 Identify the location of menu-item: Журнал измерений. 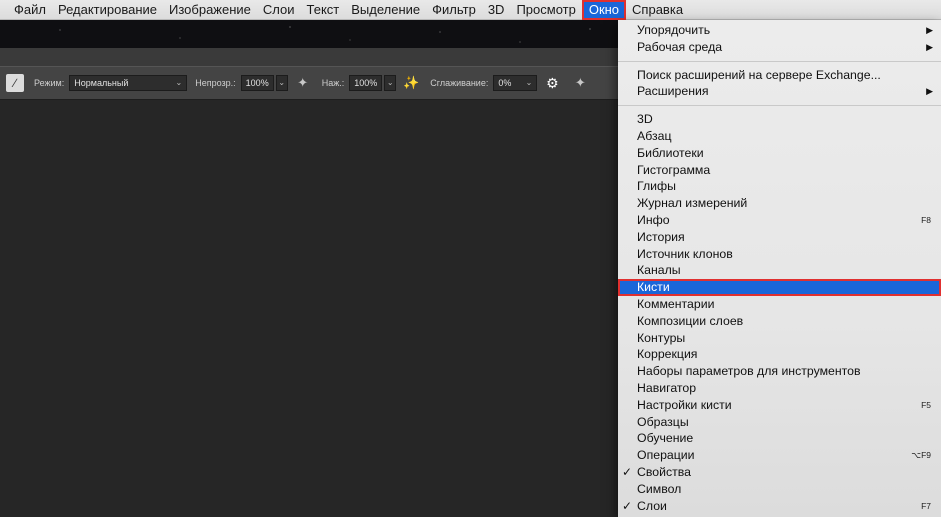
(779, 203).